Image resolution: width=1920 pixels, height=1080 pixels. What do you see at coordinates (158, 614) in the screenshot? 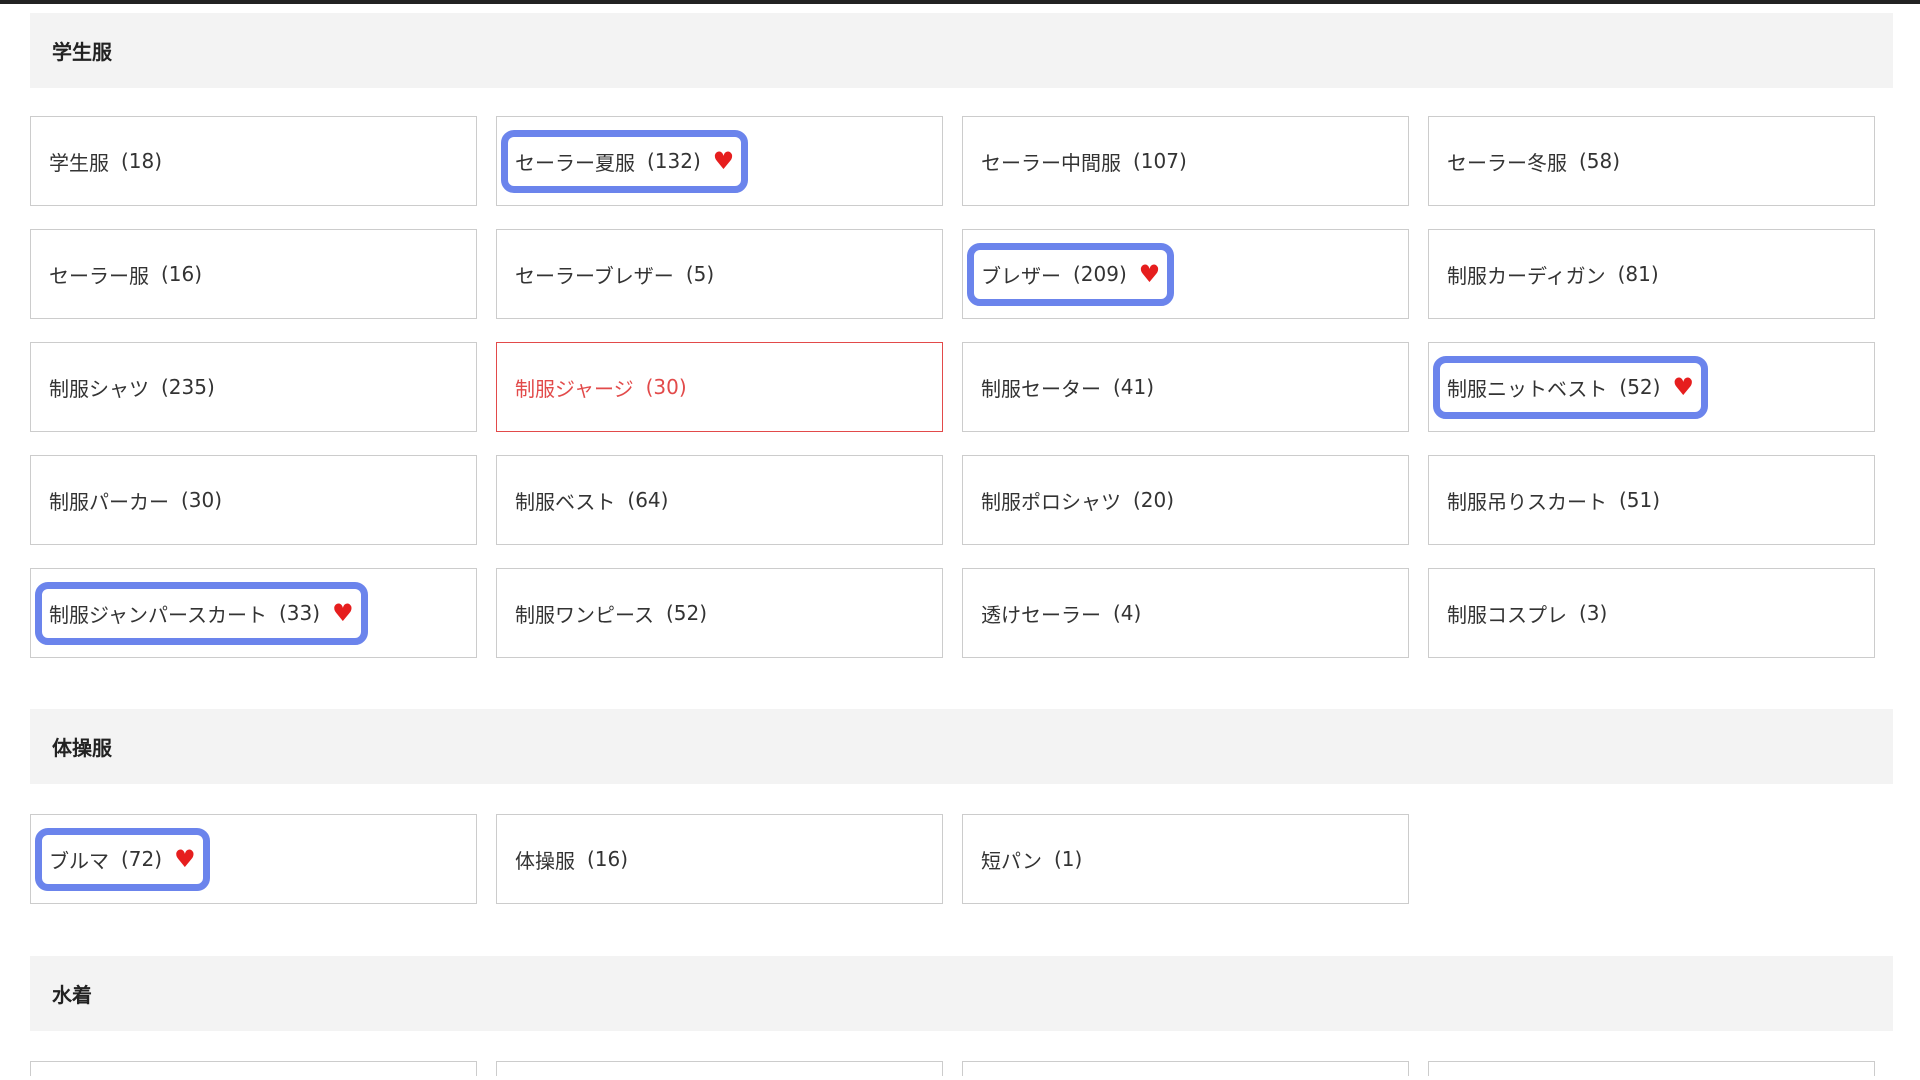
I see `category-label: 制服ジャンパースカート` at bounding box center [158, 614].